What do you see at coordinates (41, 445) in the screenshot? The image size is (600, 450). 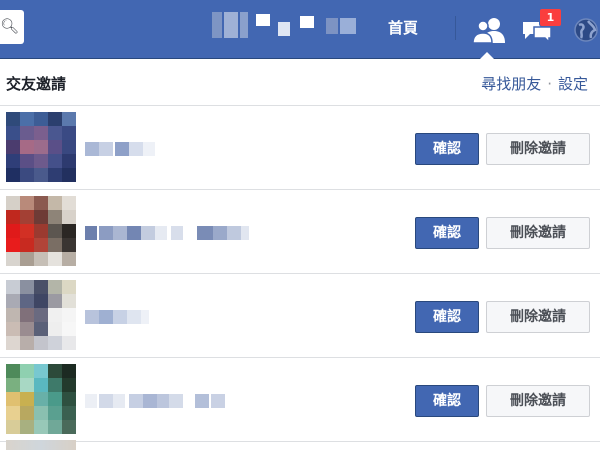 I see `next-request-avatar-partial` at bounding box center [41, 445].